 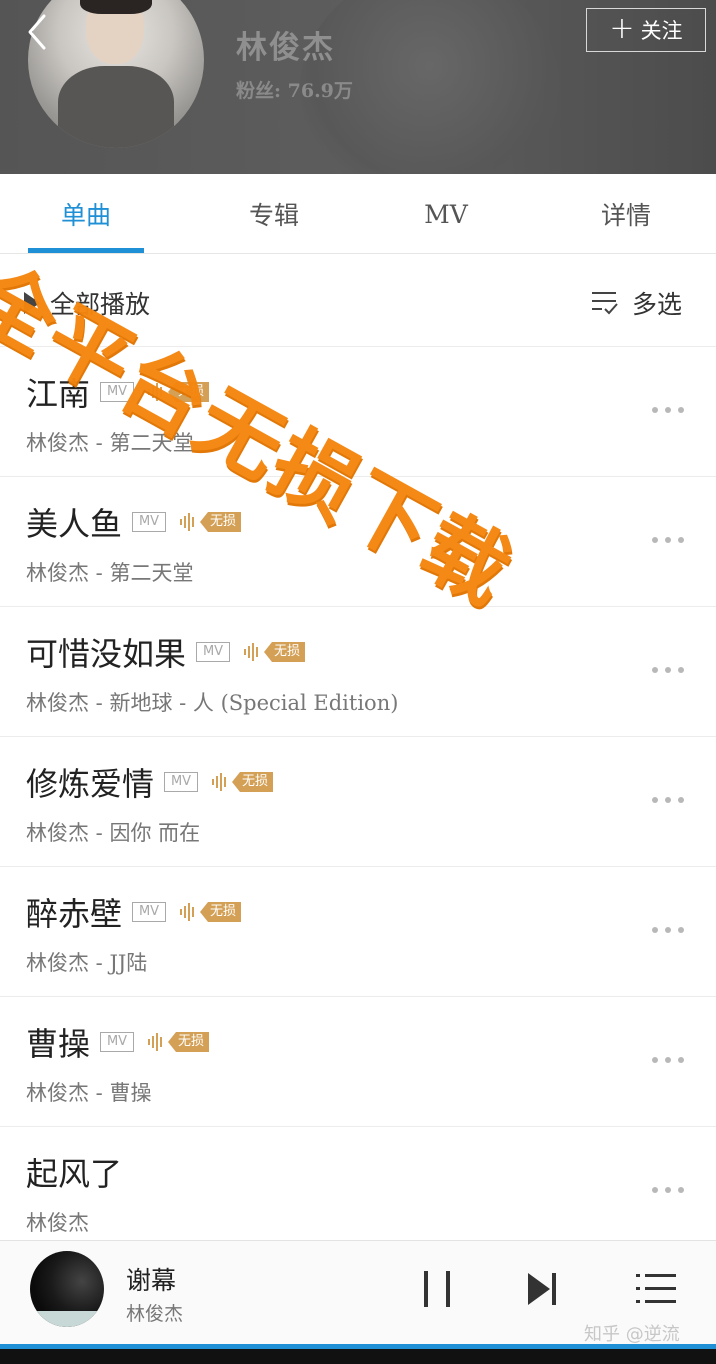 I want to click on tab-bar: 单曲 专辑 MV 详情, so click(x=358, y=214).